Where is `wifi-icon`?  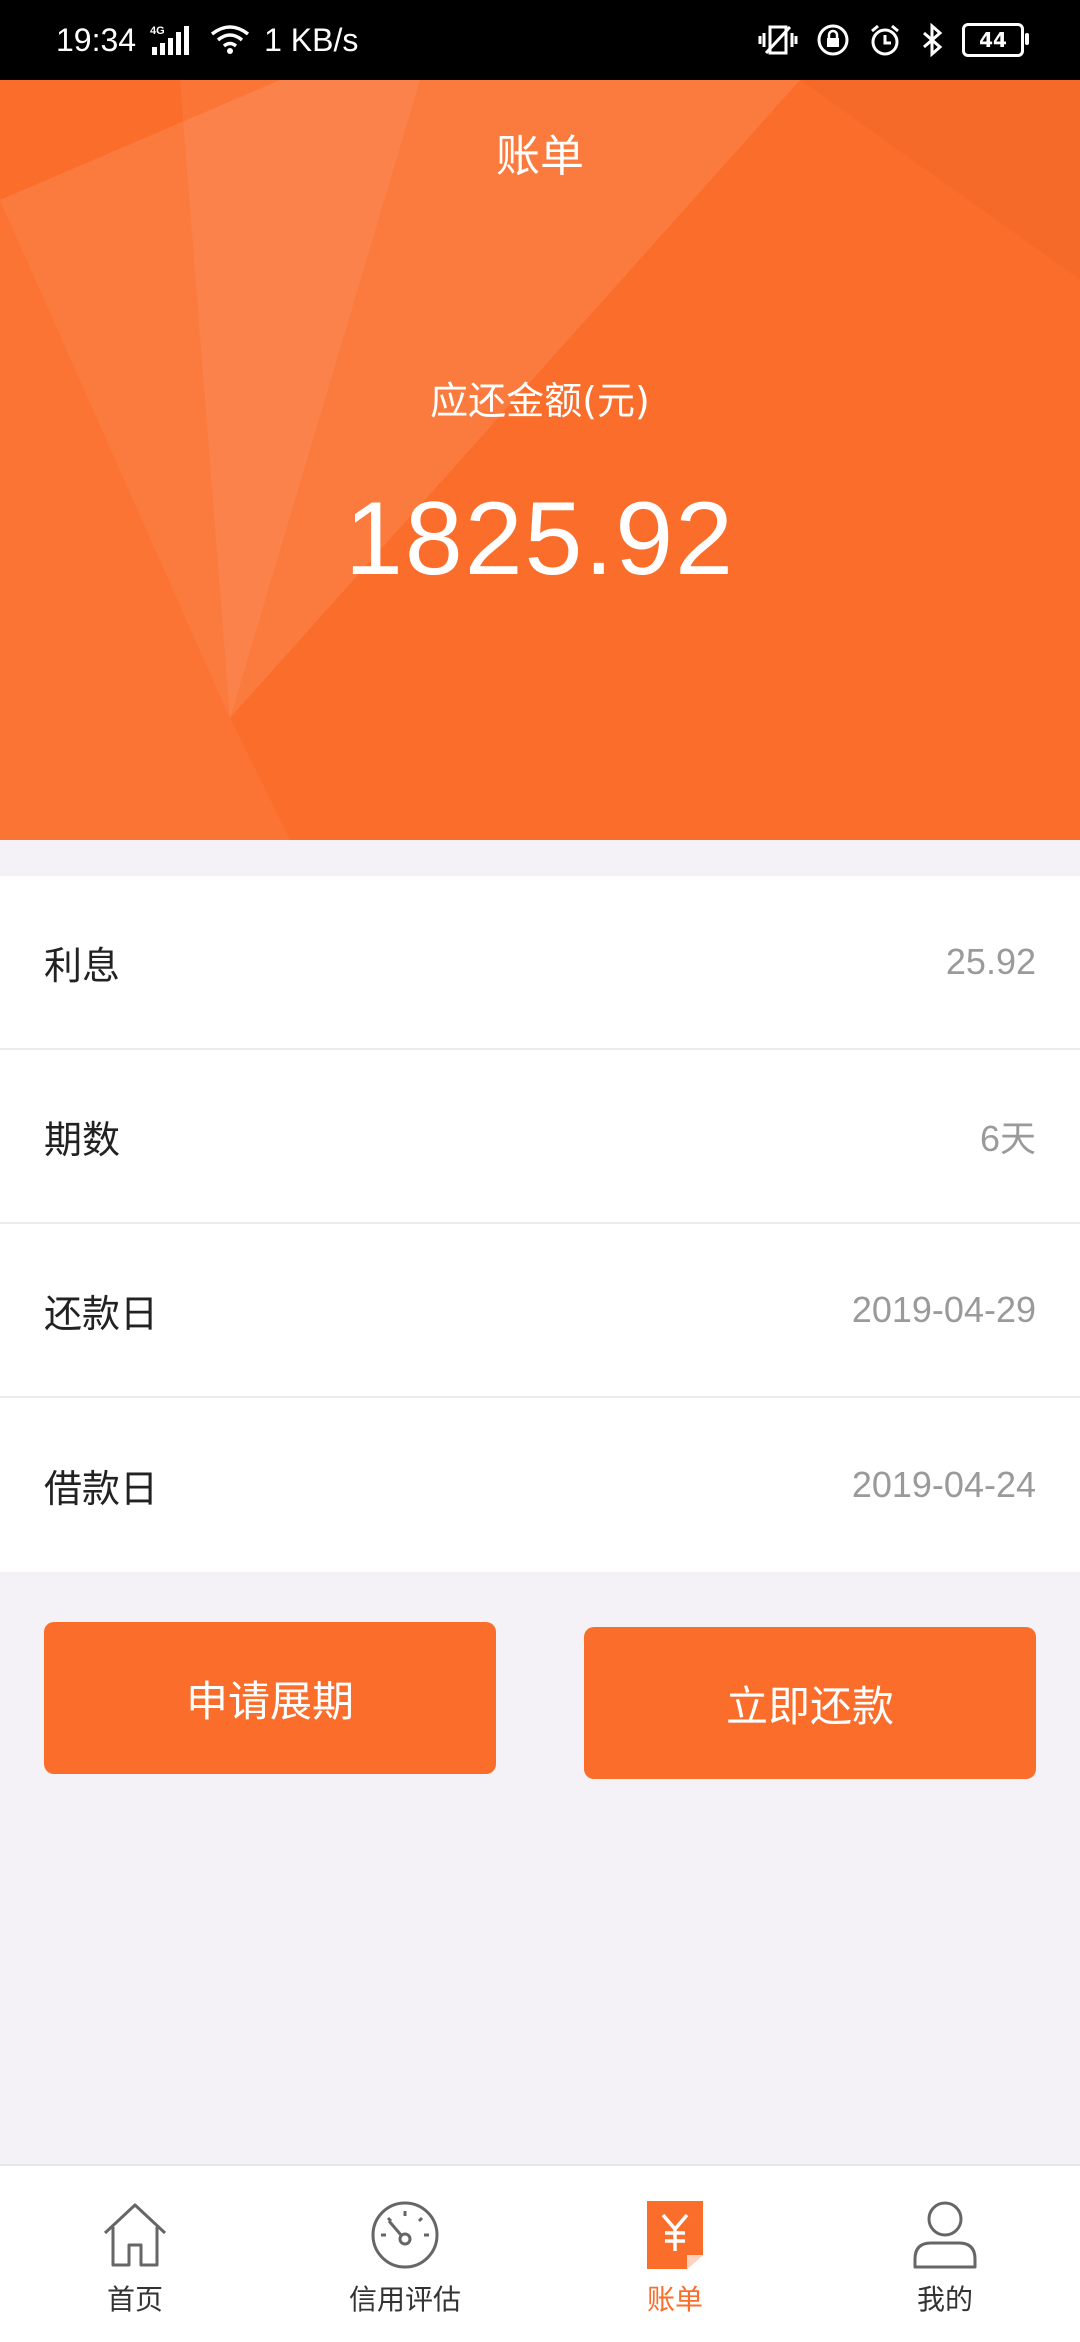 wifi-icon is located at coordinates (230, 40).